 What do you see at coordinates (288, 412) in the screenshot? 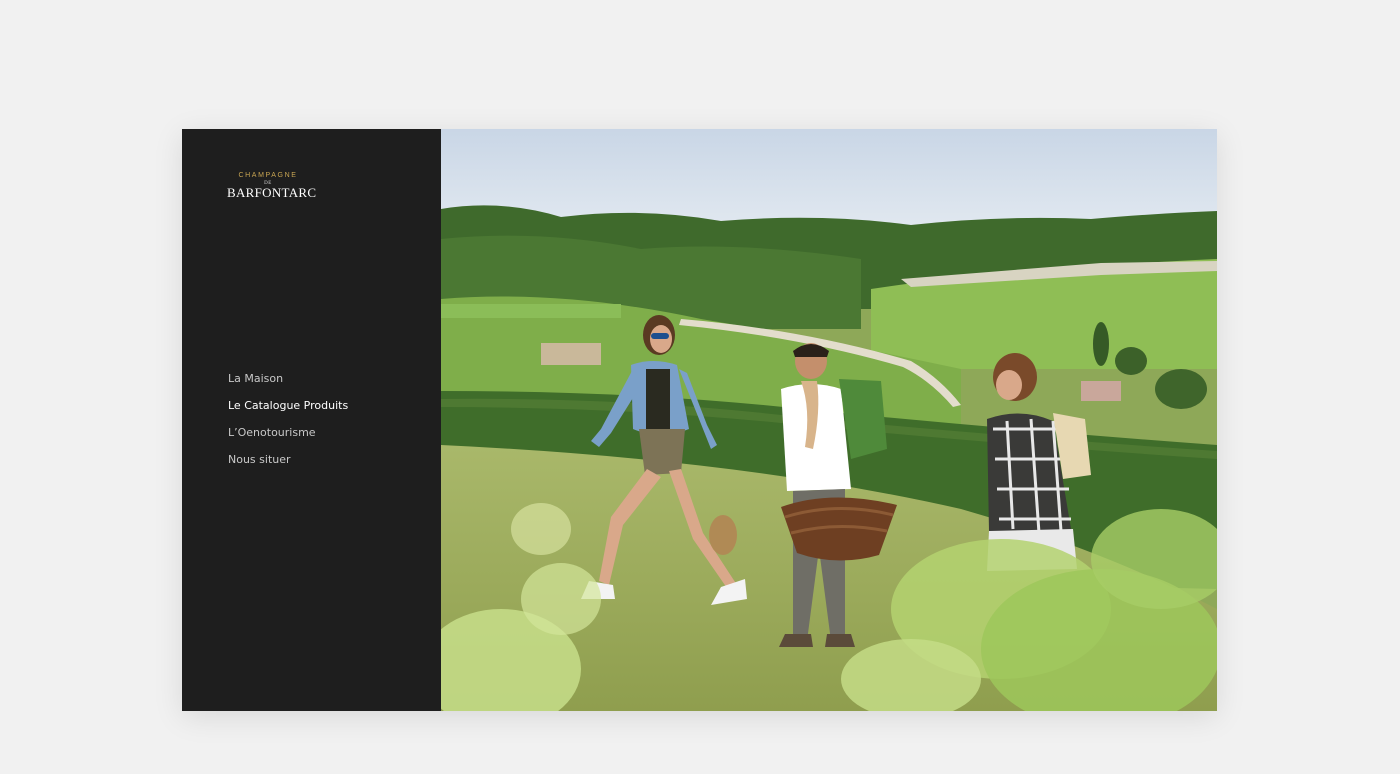
I see `nav-item-catalogue-produits: Le Catalogue Produits` at bounding box center [288, 412].